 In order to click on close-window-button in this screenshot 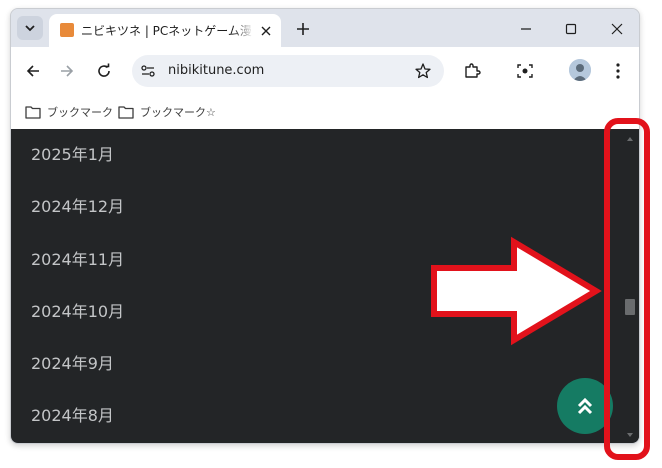, I will do `click(617, 29)`.